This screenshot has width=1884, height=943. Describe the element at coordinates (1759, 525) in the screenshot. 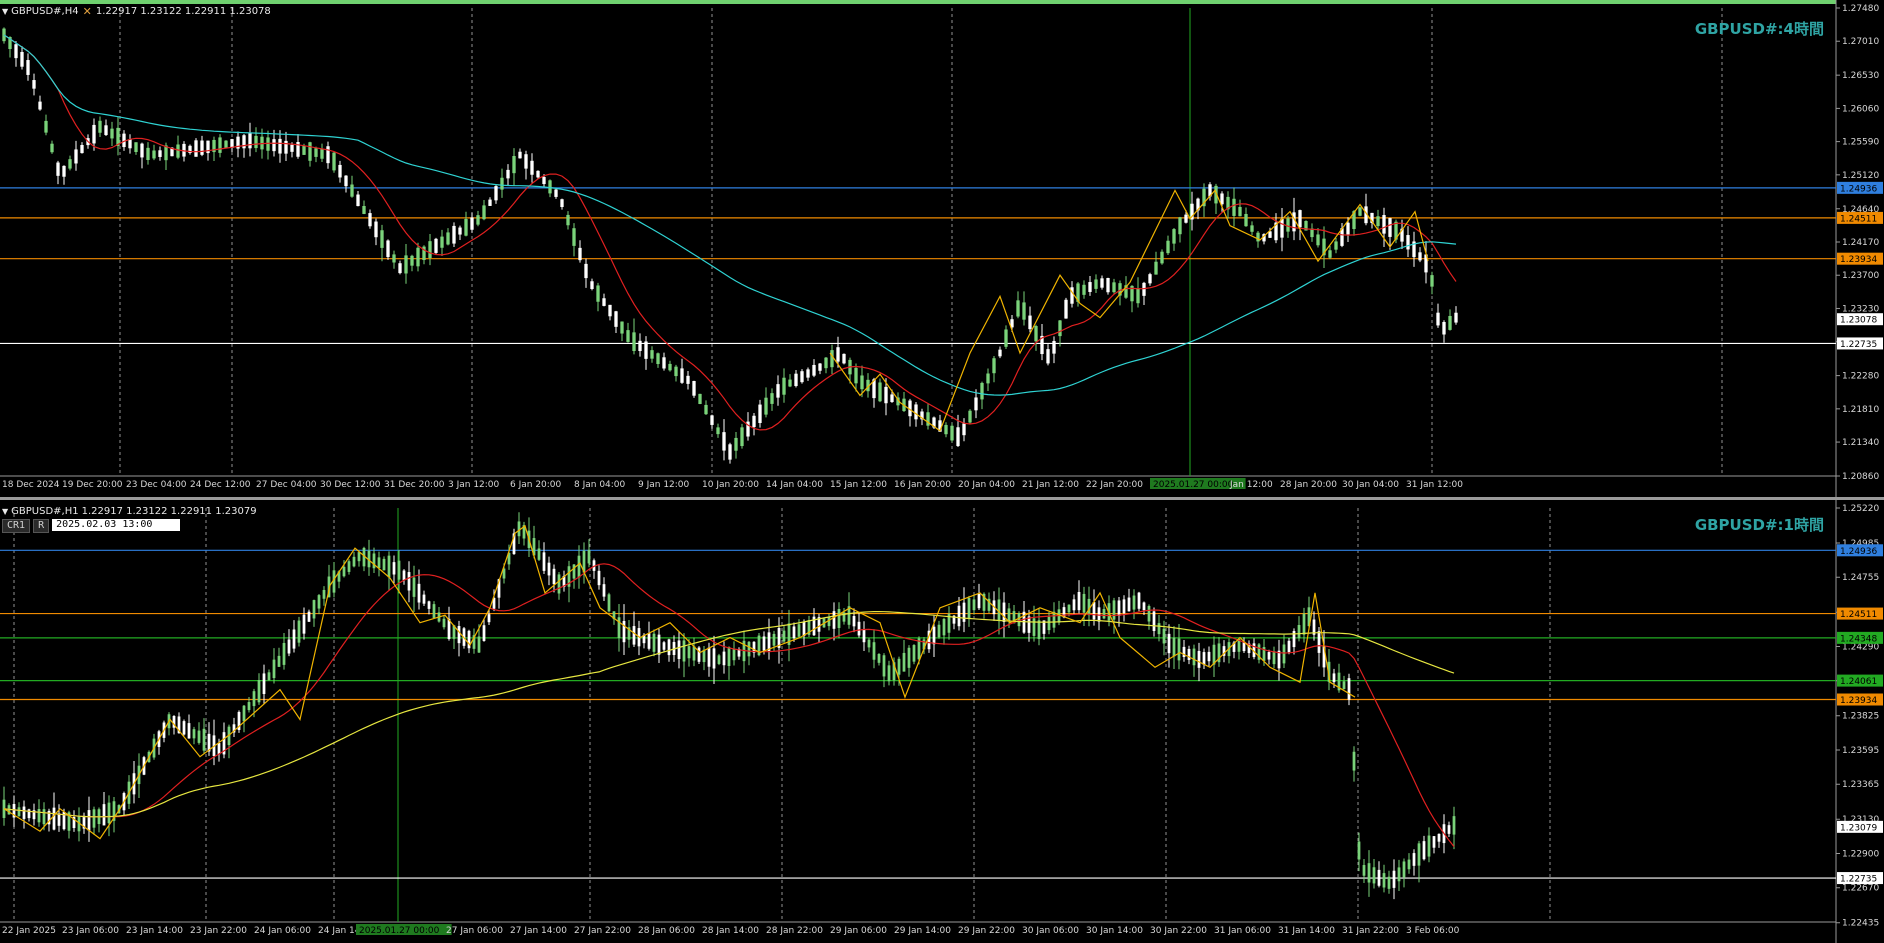

I see `chart-title-h1: GBPUSD#:1時間` at that location.